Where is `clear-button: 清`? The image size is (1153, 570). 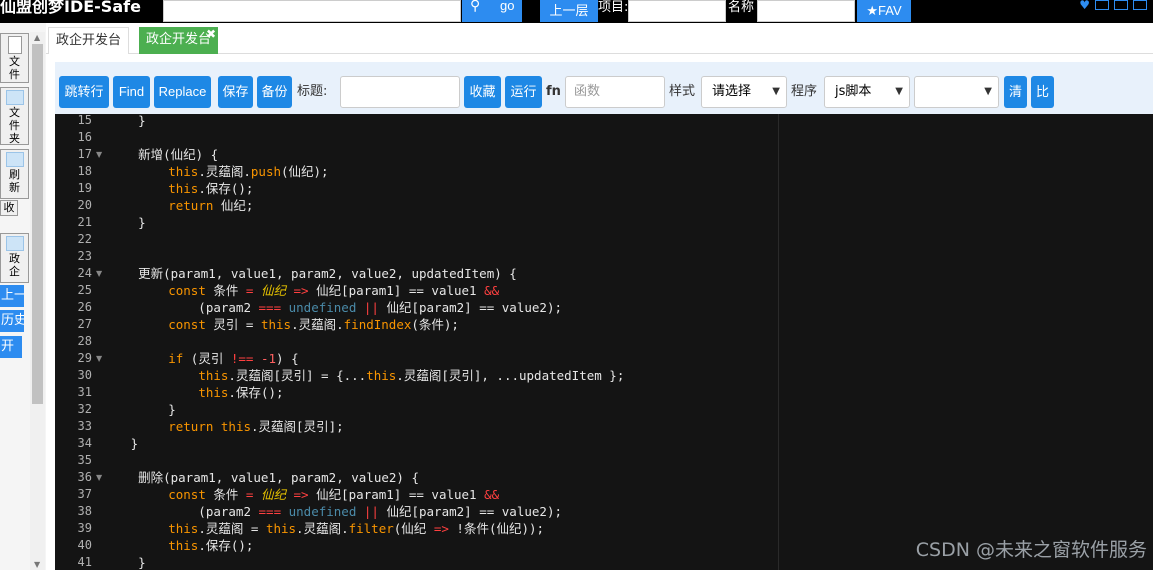 clear-button: 清 is located at coordinates (1015, 92).